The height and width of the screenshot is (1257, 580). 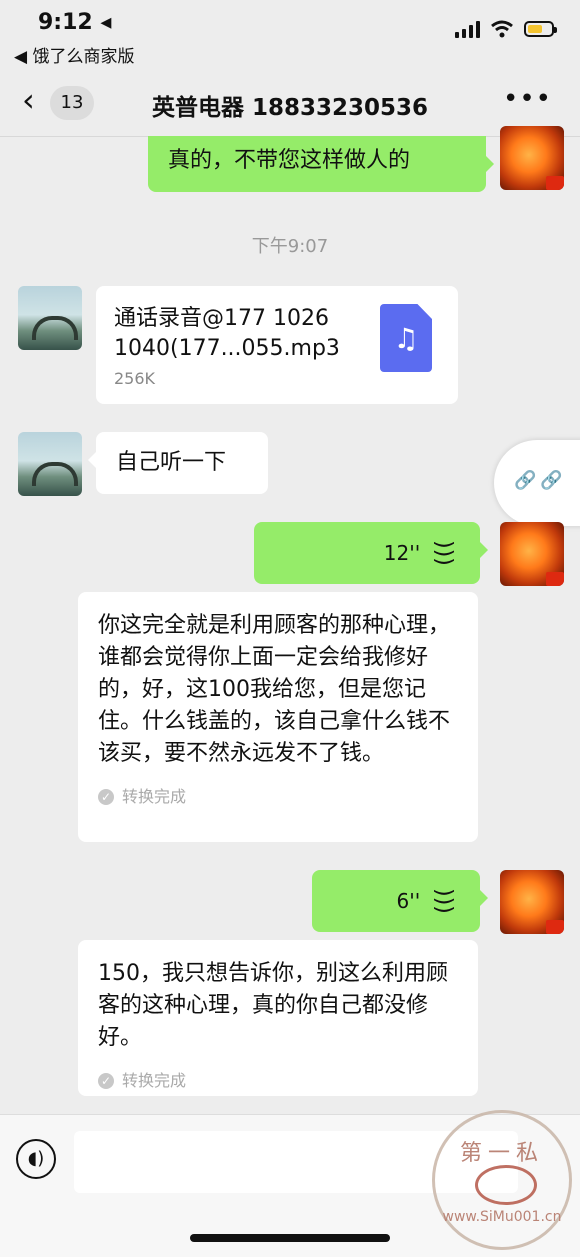 I want to click on voice-duration: 6'', so click(x=408, y=901).